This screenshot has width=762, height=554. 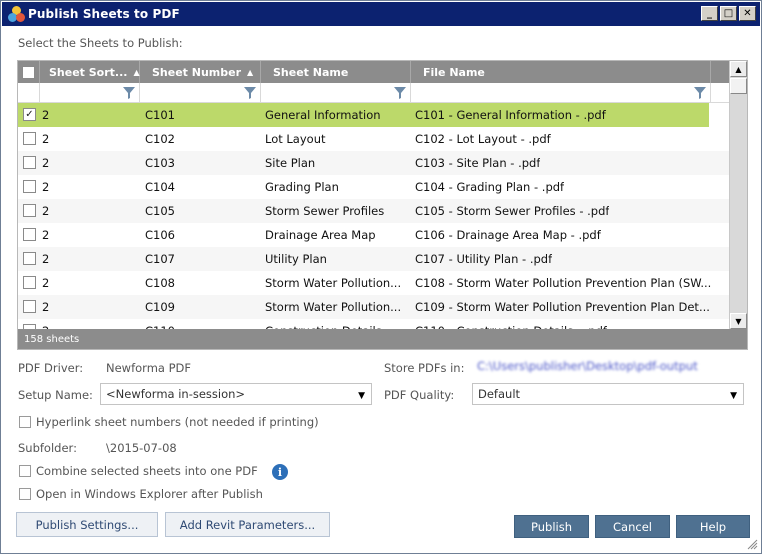 I want to click on close-button: ✕, so click(x=747, y=13).